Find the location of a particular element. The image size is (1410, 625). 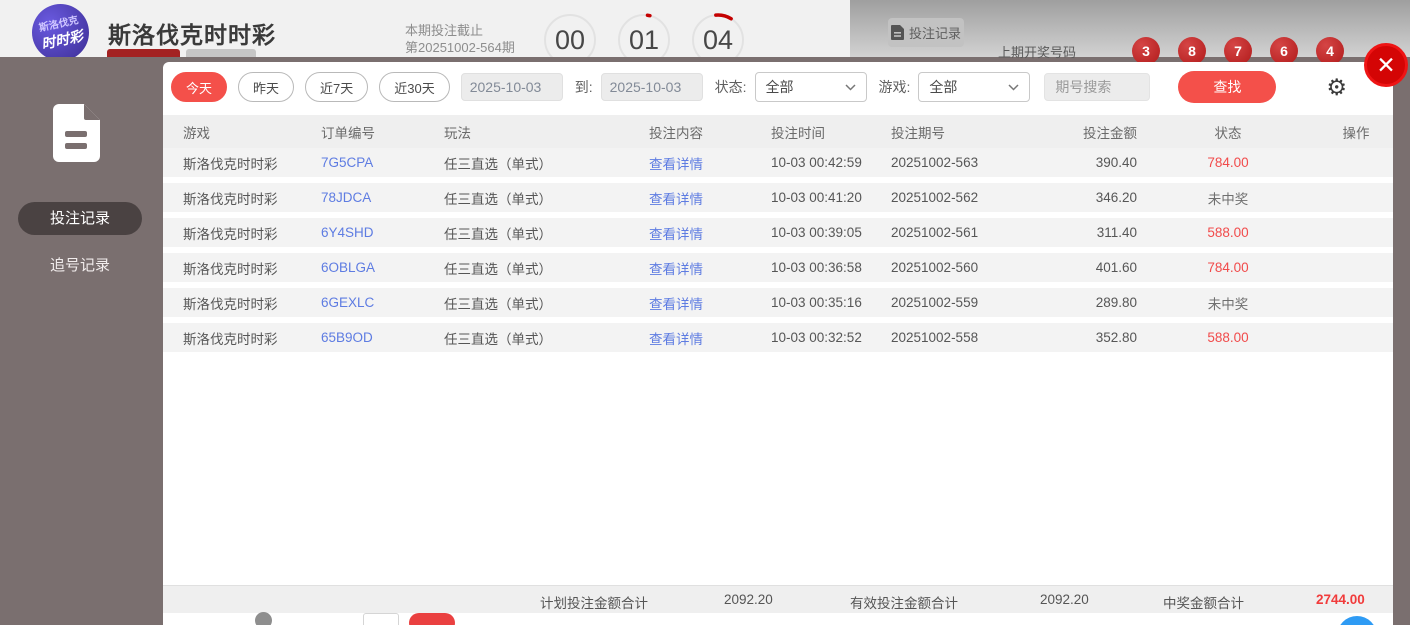

lottery-ball: 6 is located at coordinates (1284, 51).